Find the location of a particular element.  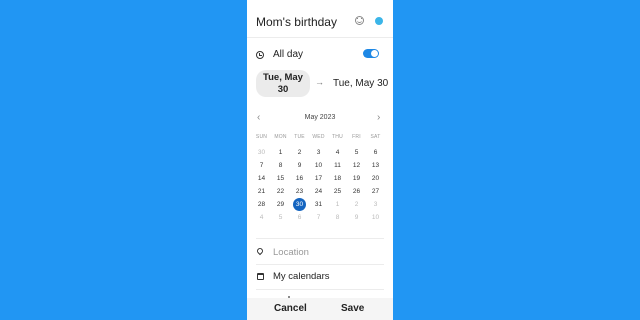

smiley-icon is located at coordinates (359, 20).